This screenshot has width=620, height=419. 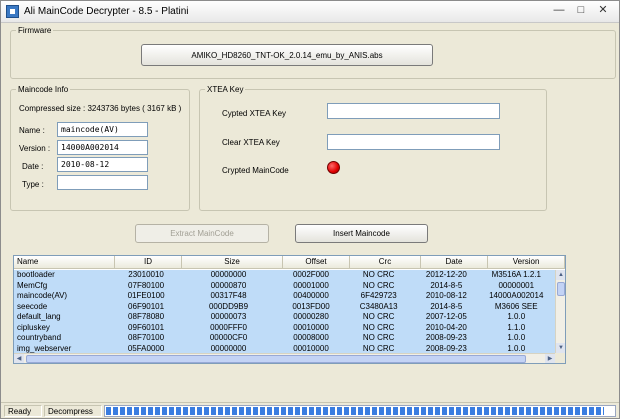 What do you see at coordinates (311, 316) in the screenshot?
I see `cell-offset: 00000280` at bounding box center [311, 316].